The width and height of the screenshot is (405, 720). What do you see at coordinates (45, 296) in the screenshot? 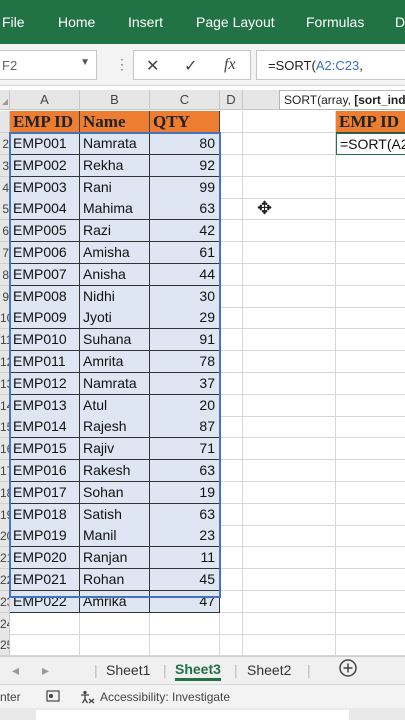
I see `table-cell-emp-id: EMP008` at bounding box center [45, 296].